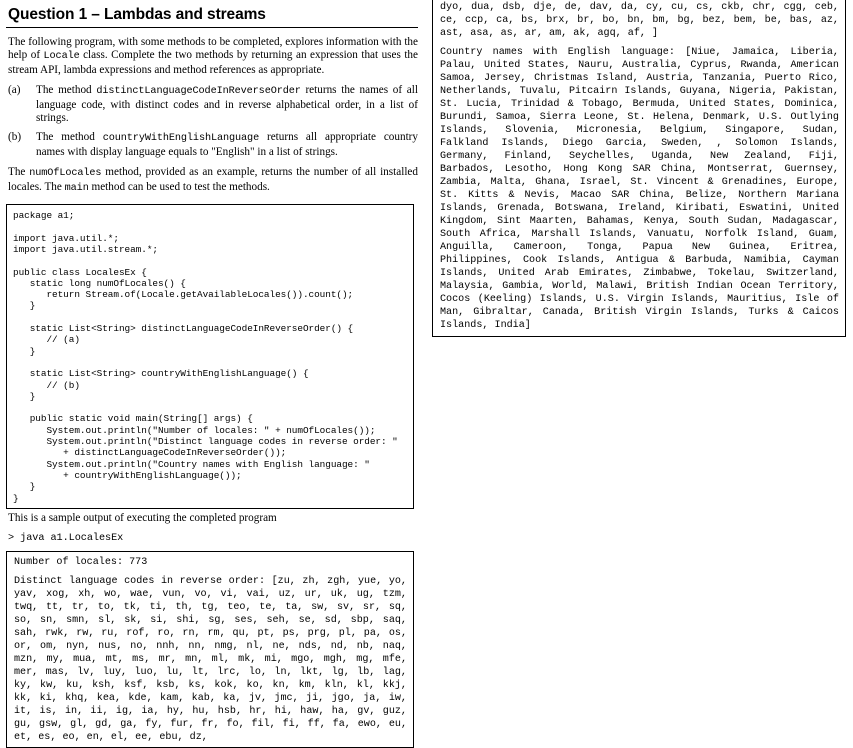 The height and width of the screenshot is (748, 853). What do you see at coordinates (198, 91) in the screenshot?
I see `inline-code-distinct-language-code: distinctLanguageCodeInReverseOrder` at bounding box center [198, 91].